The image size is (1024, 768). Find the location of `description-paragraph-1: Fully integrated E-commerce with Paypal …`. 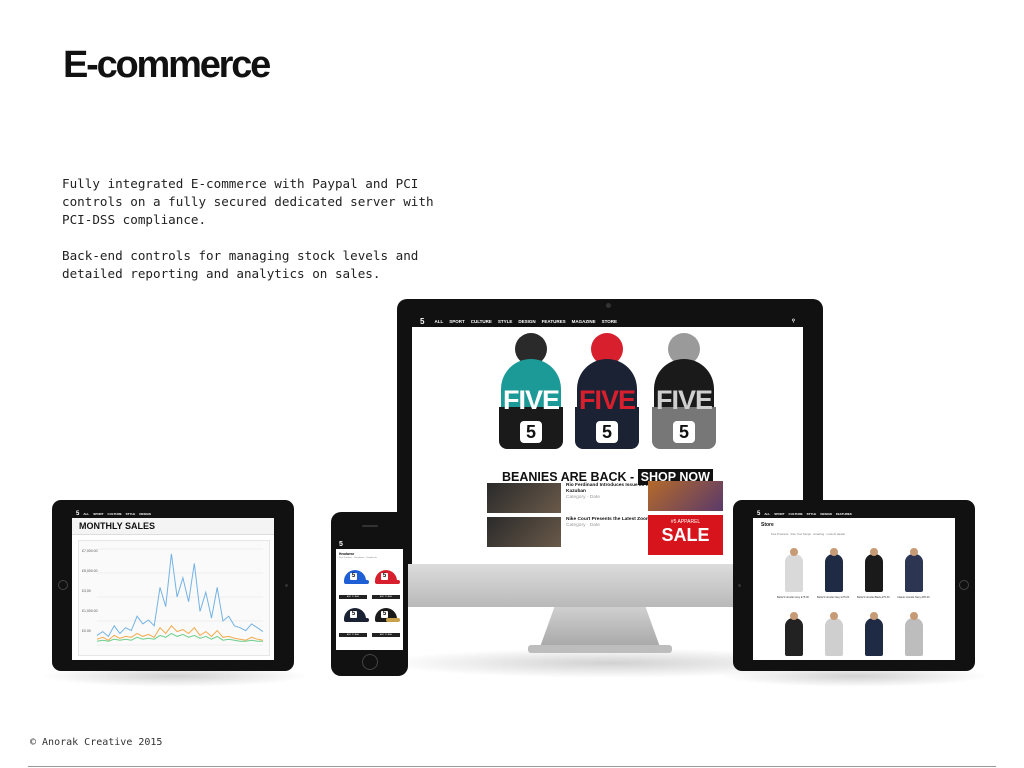

description-paragraph-1: Fully integrated E-commerce with Paypal … is located at coordinates (248, 201).